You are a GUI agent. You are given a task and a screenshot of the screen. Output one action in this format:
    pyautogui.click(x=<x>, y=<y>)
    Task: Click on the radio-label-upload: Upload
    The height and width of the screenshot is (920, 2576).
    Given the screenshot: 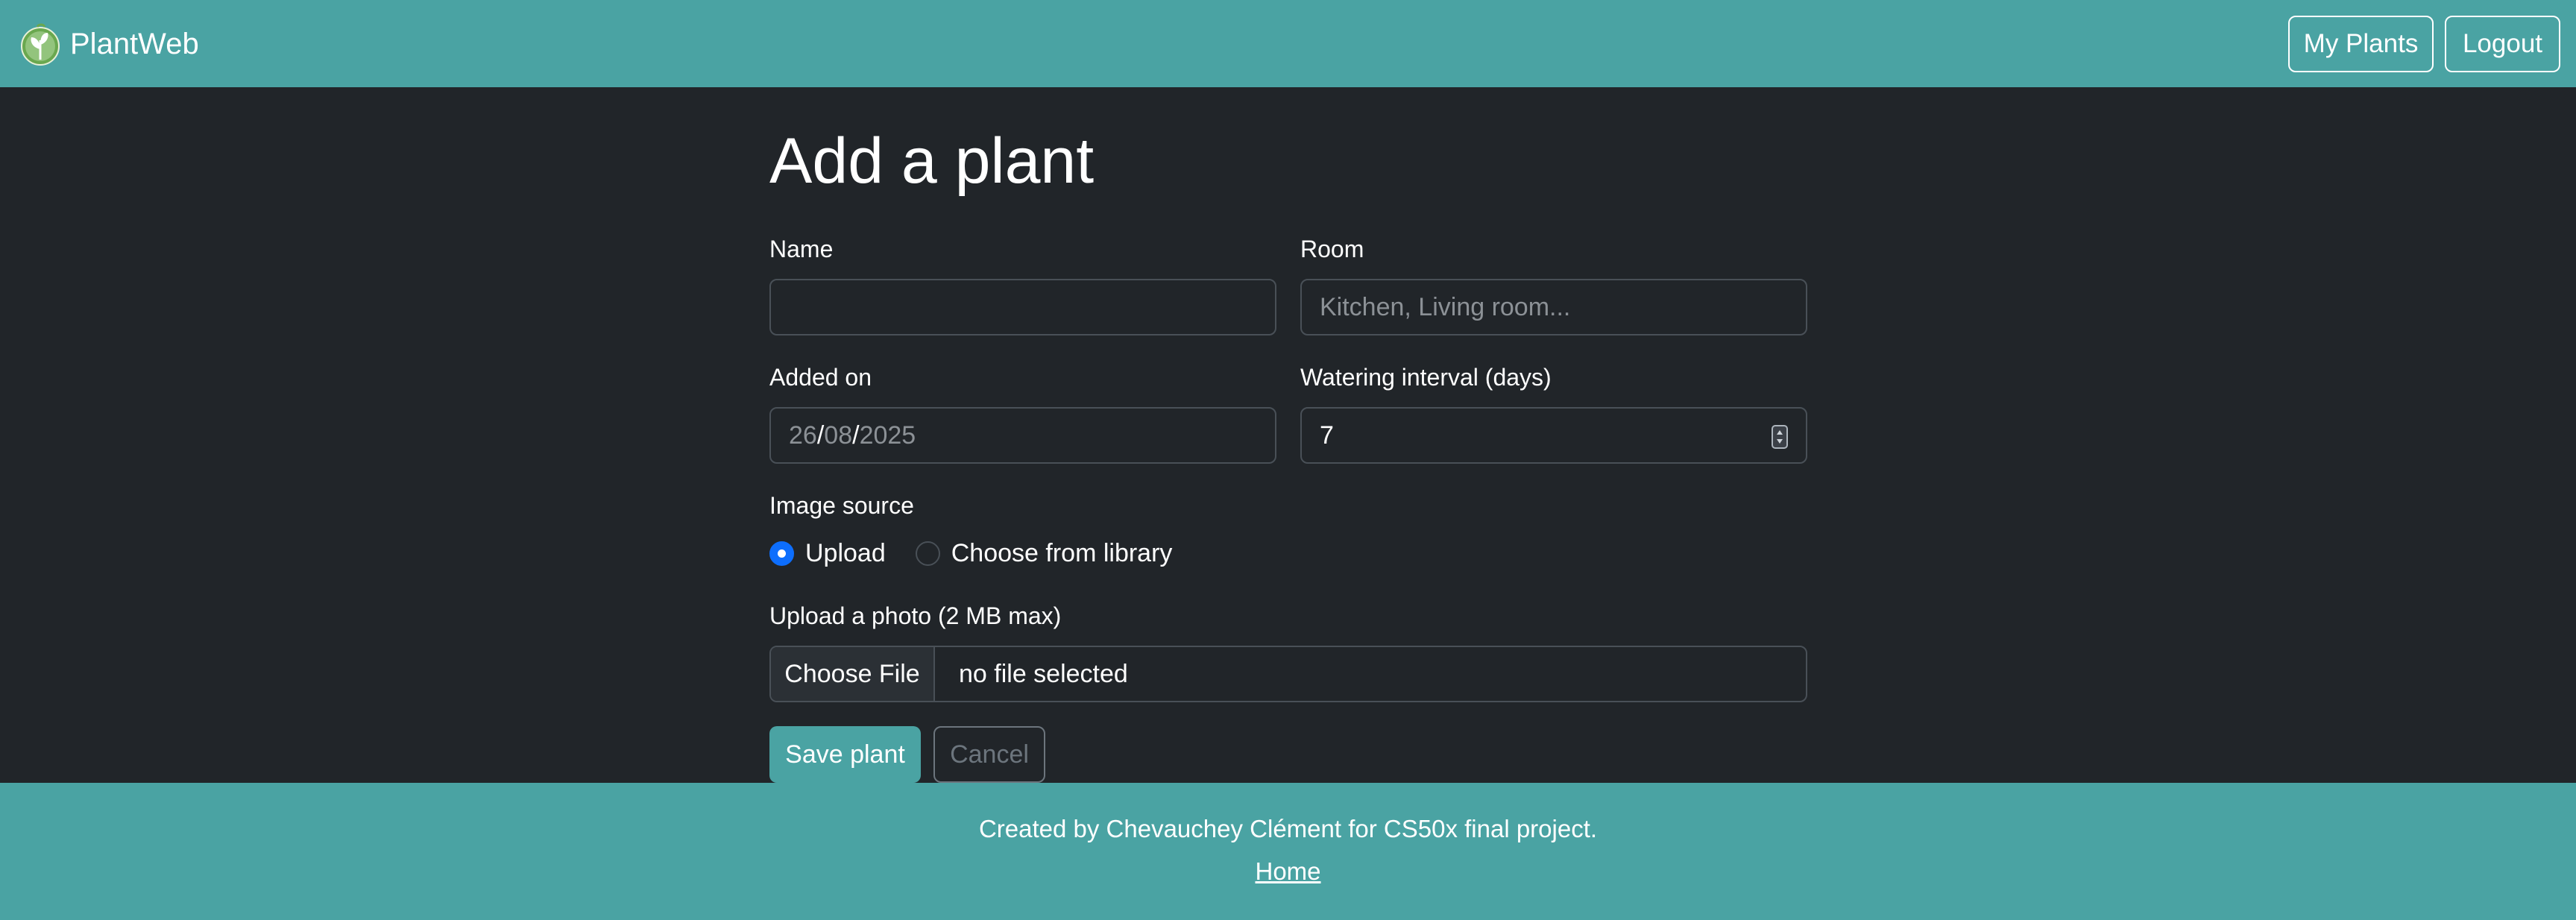 What is the action you would take?
    pyautogui.click(x=846, y=552)
    